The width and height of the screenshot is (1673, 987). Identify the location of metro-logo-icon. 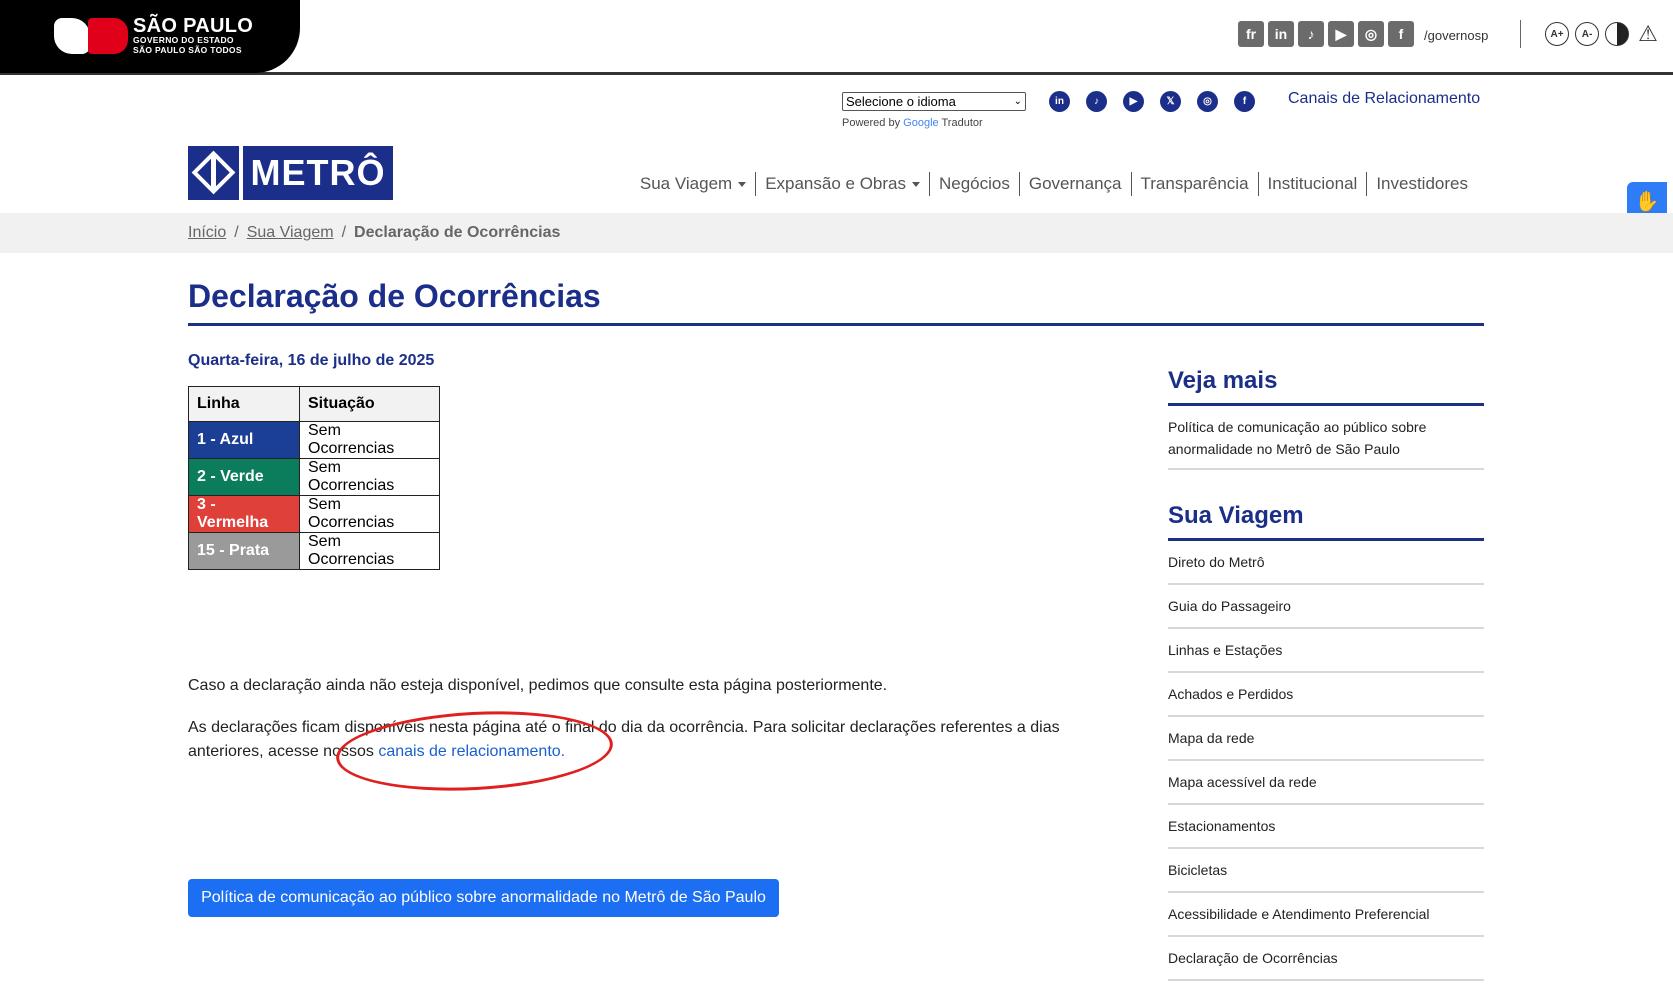
(213, 173).